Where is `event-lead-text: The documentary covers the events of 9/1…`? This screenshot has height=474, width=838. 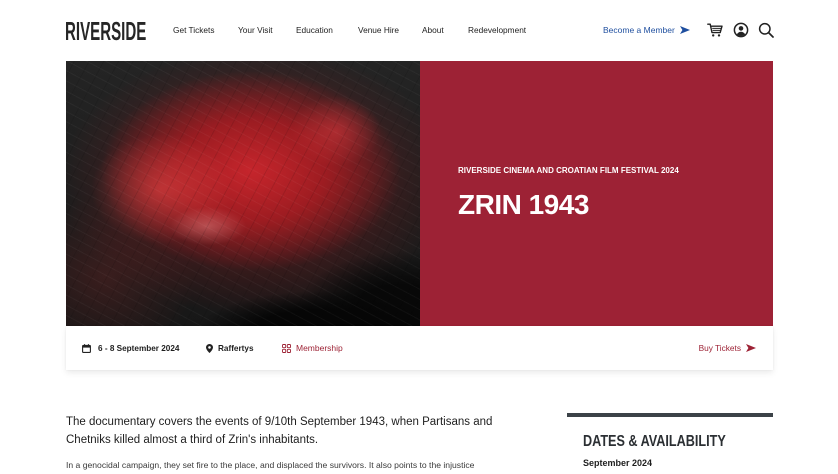
event-lead-text: The documentary covers the events of 9/1… is located at coordinates (279, 431).